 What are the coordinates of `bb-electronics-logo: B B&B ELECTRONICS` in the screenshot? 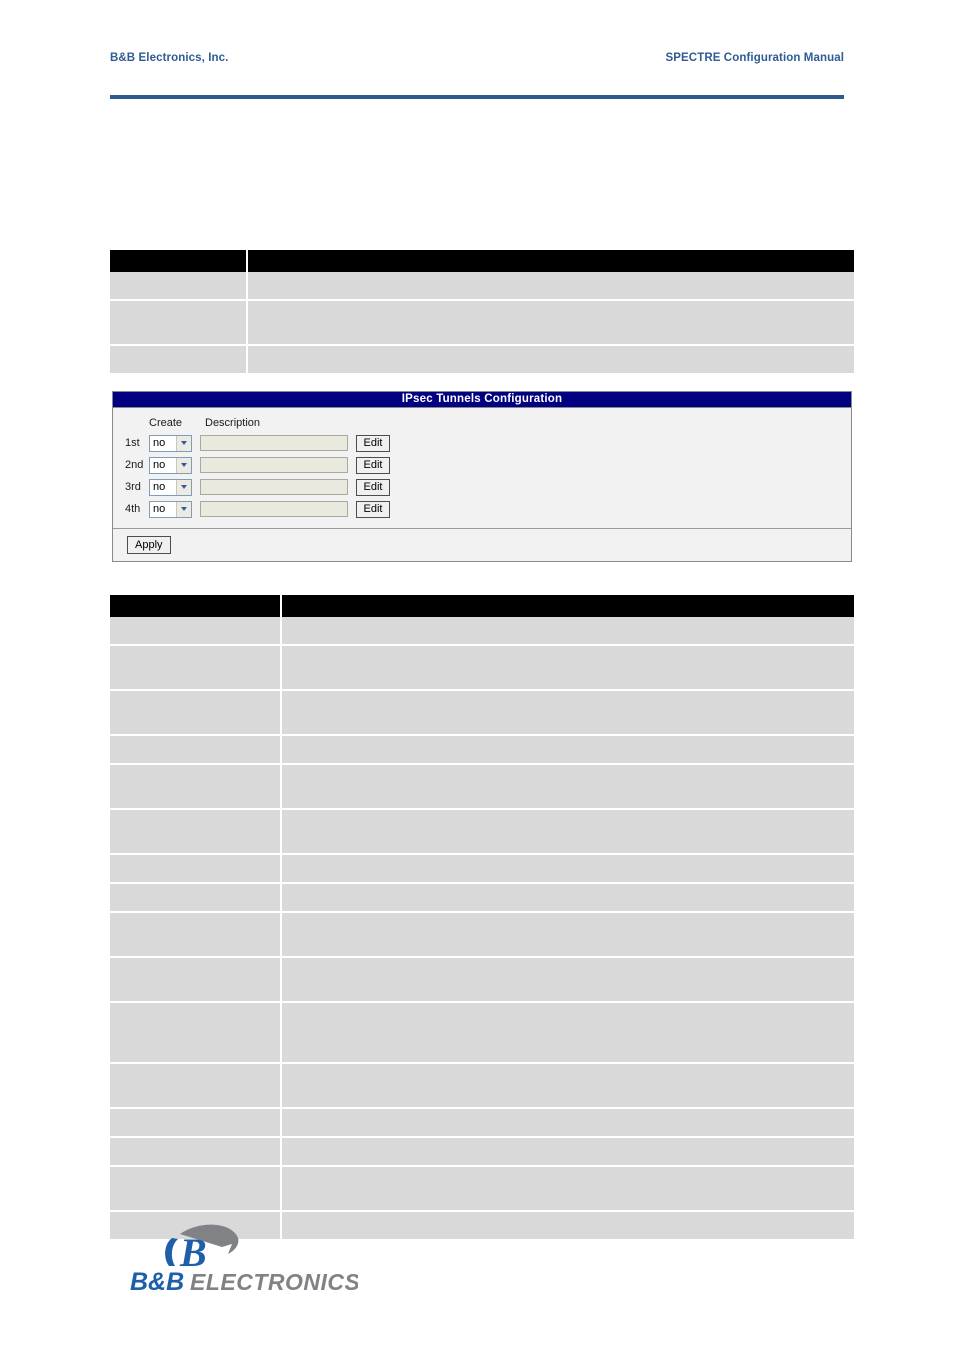 It's located at (243, 1256).